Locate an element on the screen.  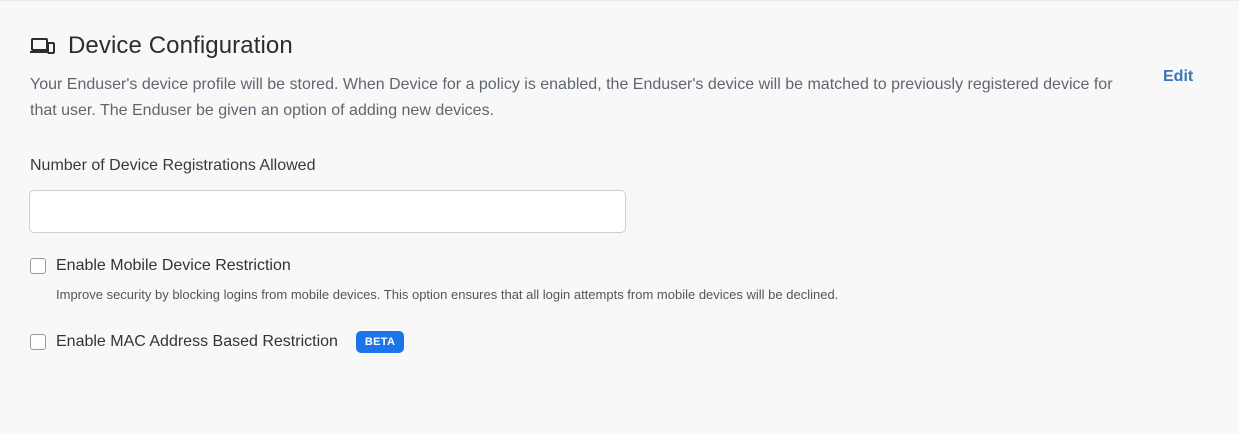
mac-restriction-label: Enable MAC Address Based Restriction is located at coordinates (197, 341).